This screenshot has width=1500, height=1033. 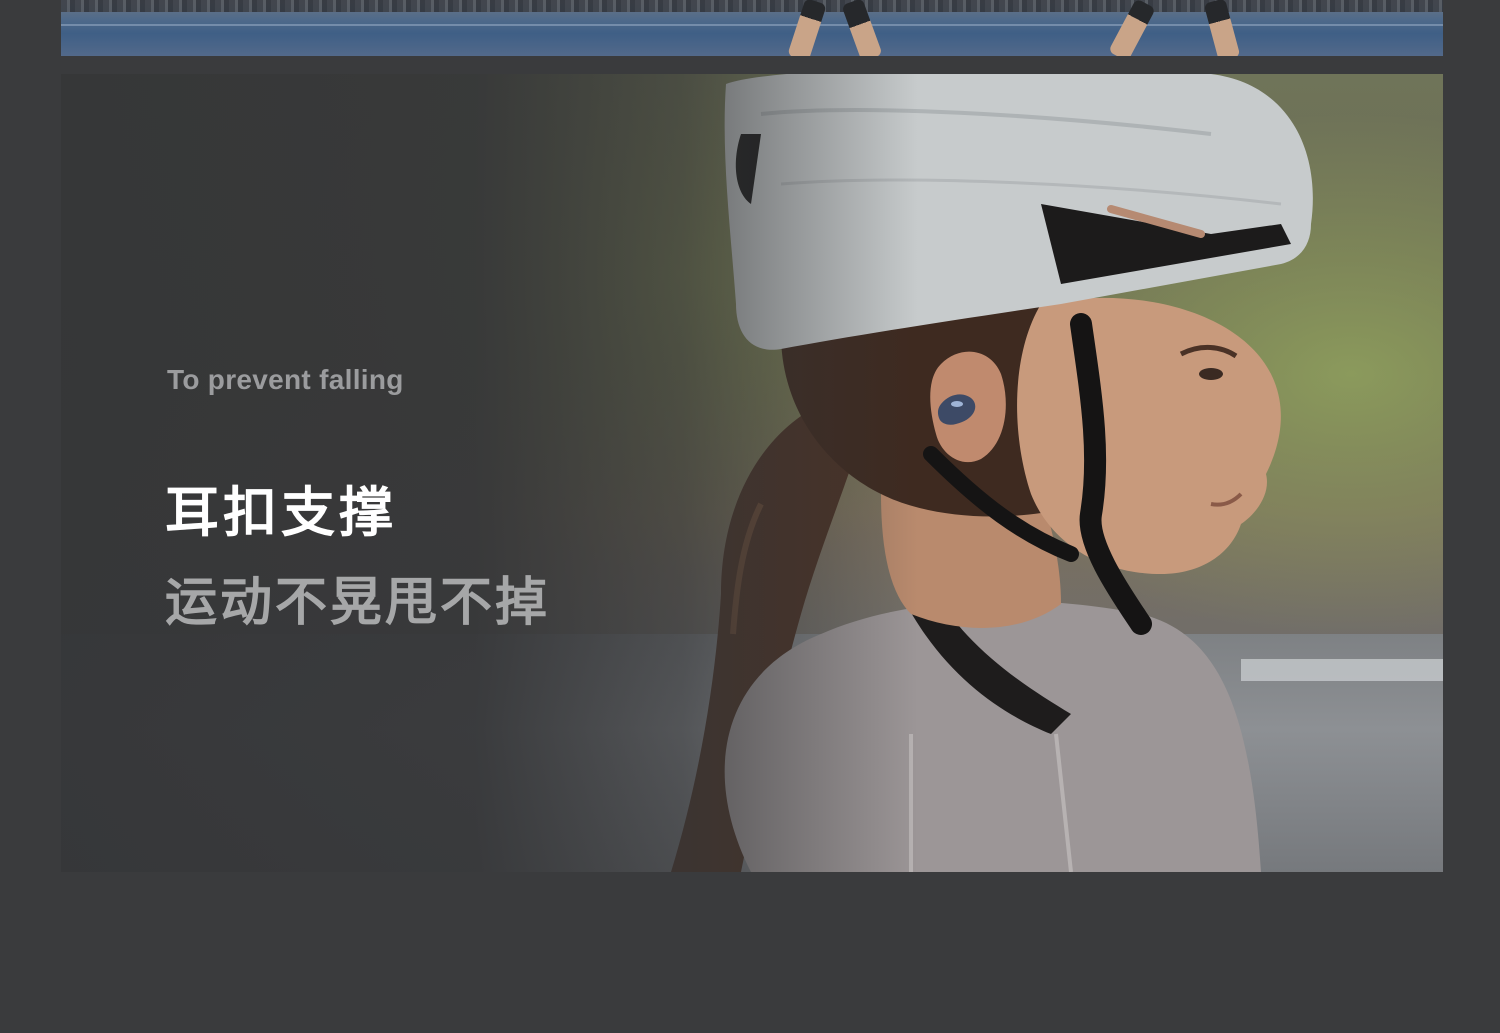 What do you see at coordinates (752, 25) in the screenshot?
I see `water-reflection` at bounding box center [752, 25].